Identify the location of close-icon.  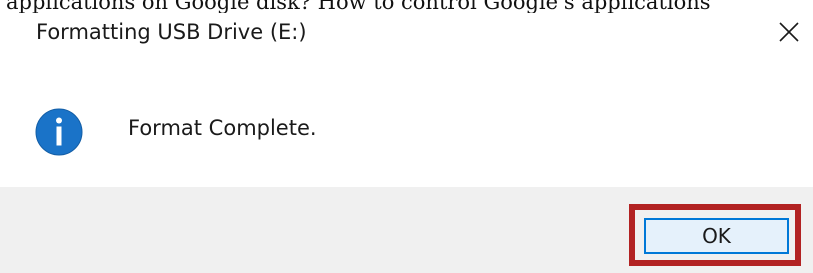
(789, 32).